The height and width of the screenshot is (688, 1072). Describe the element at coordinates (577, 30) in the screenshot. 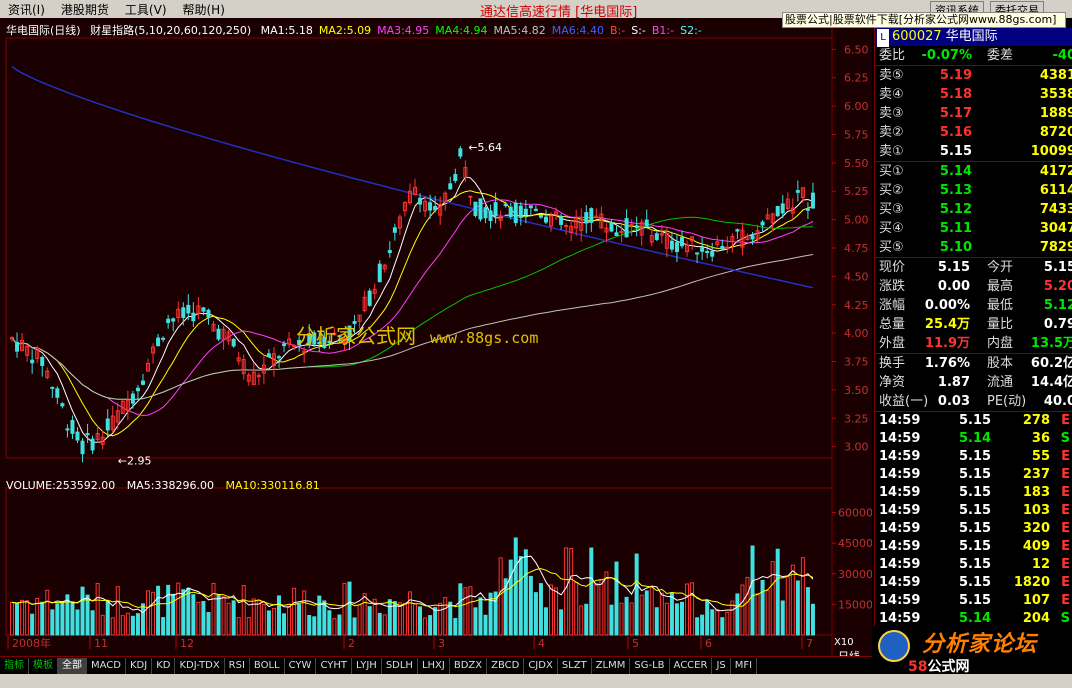

I see `ma-value-6: MA6:4.40` at that location.